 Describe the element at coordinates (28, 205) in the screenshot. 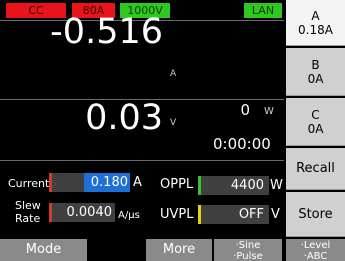

I see `slew-rate-label-line1: Slew` at that location.